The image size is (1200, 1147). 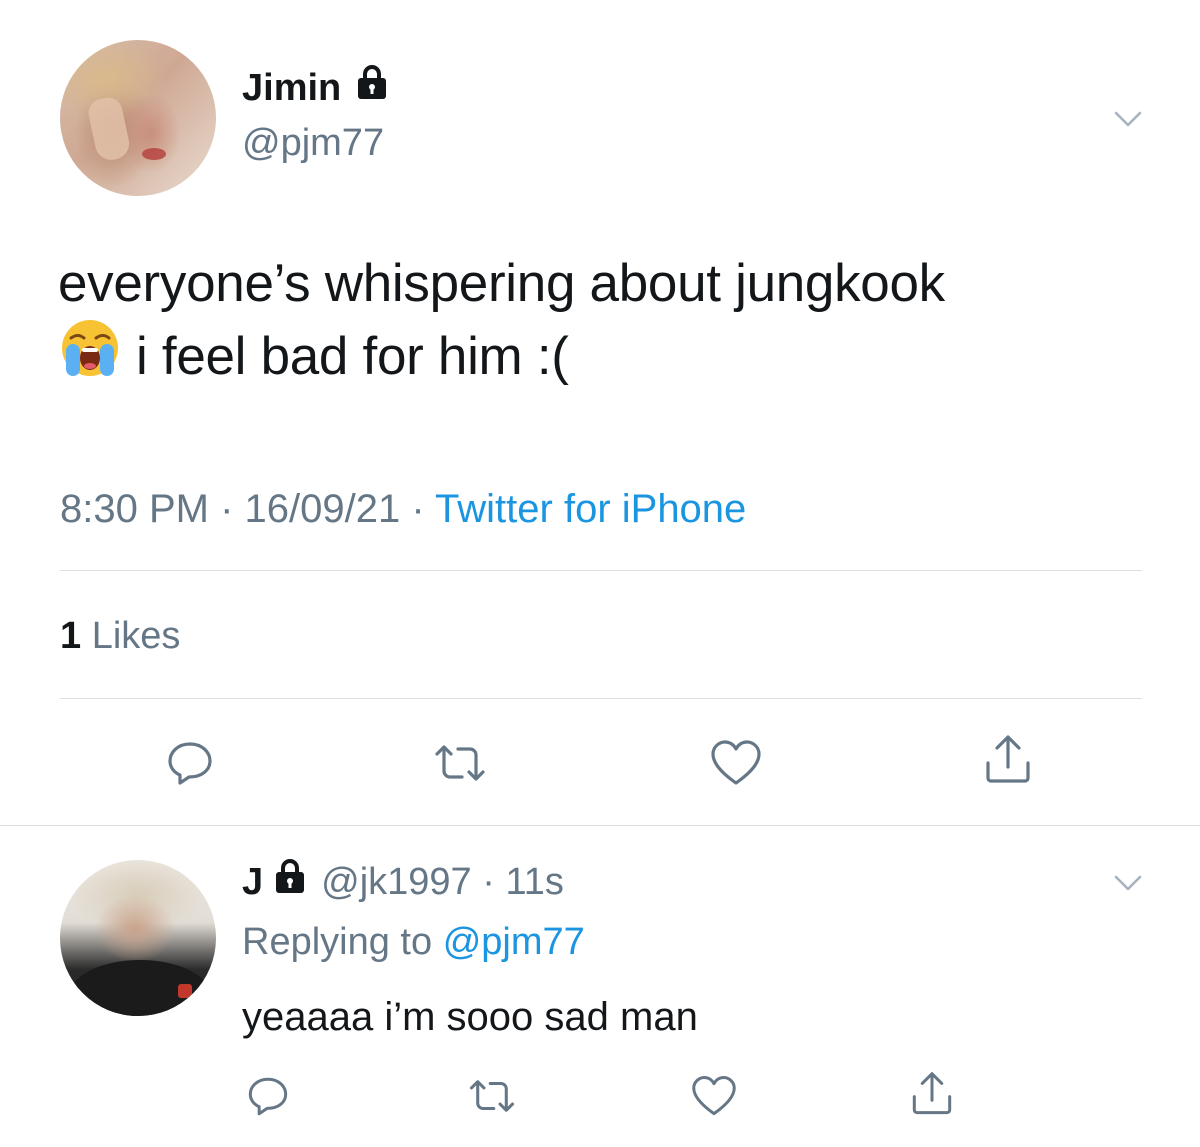 What do you see at coordinates (337, 942) in the screenshot?
I see `replying-prefix: Replying to` at bounding box center [337, 942].